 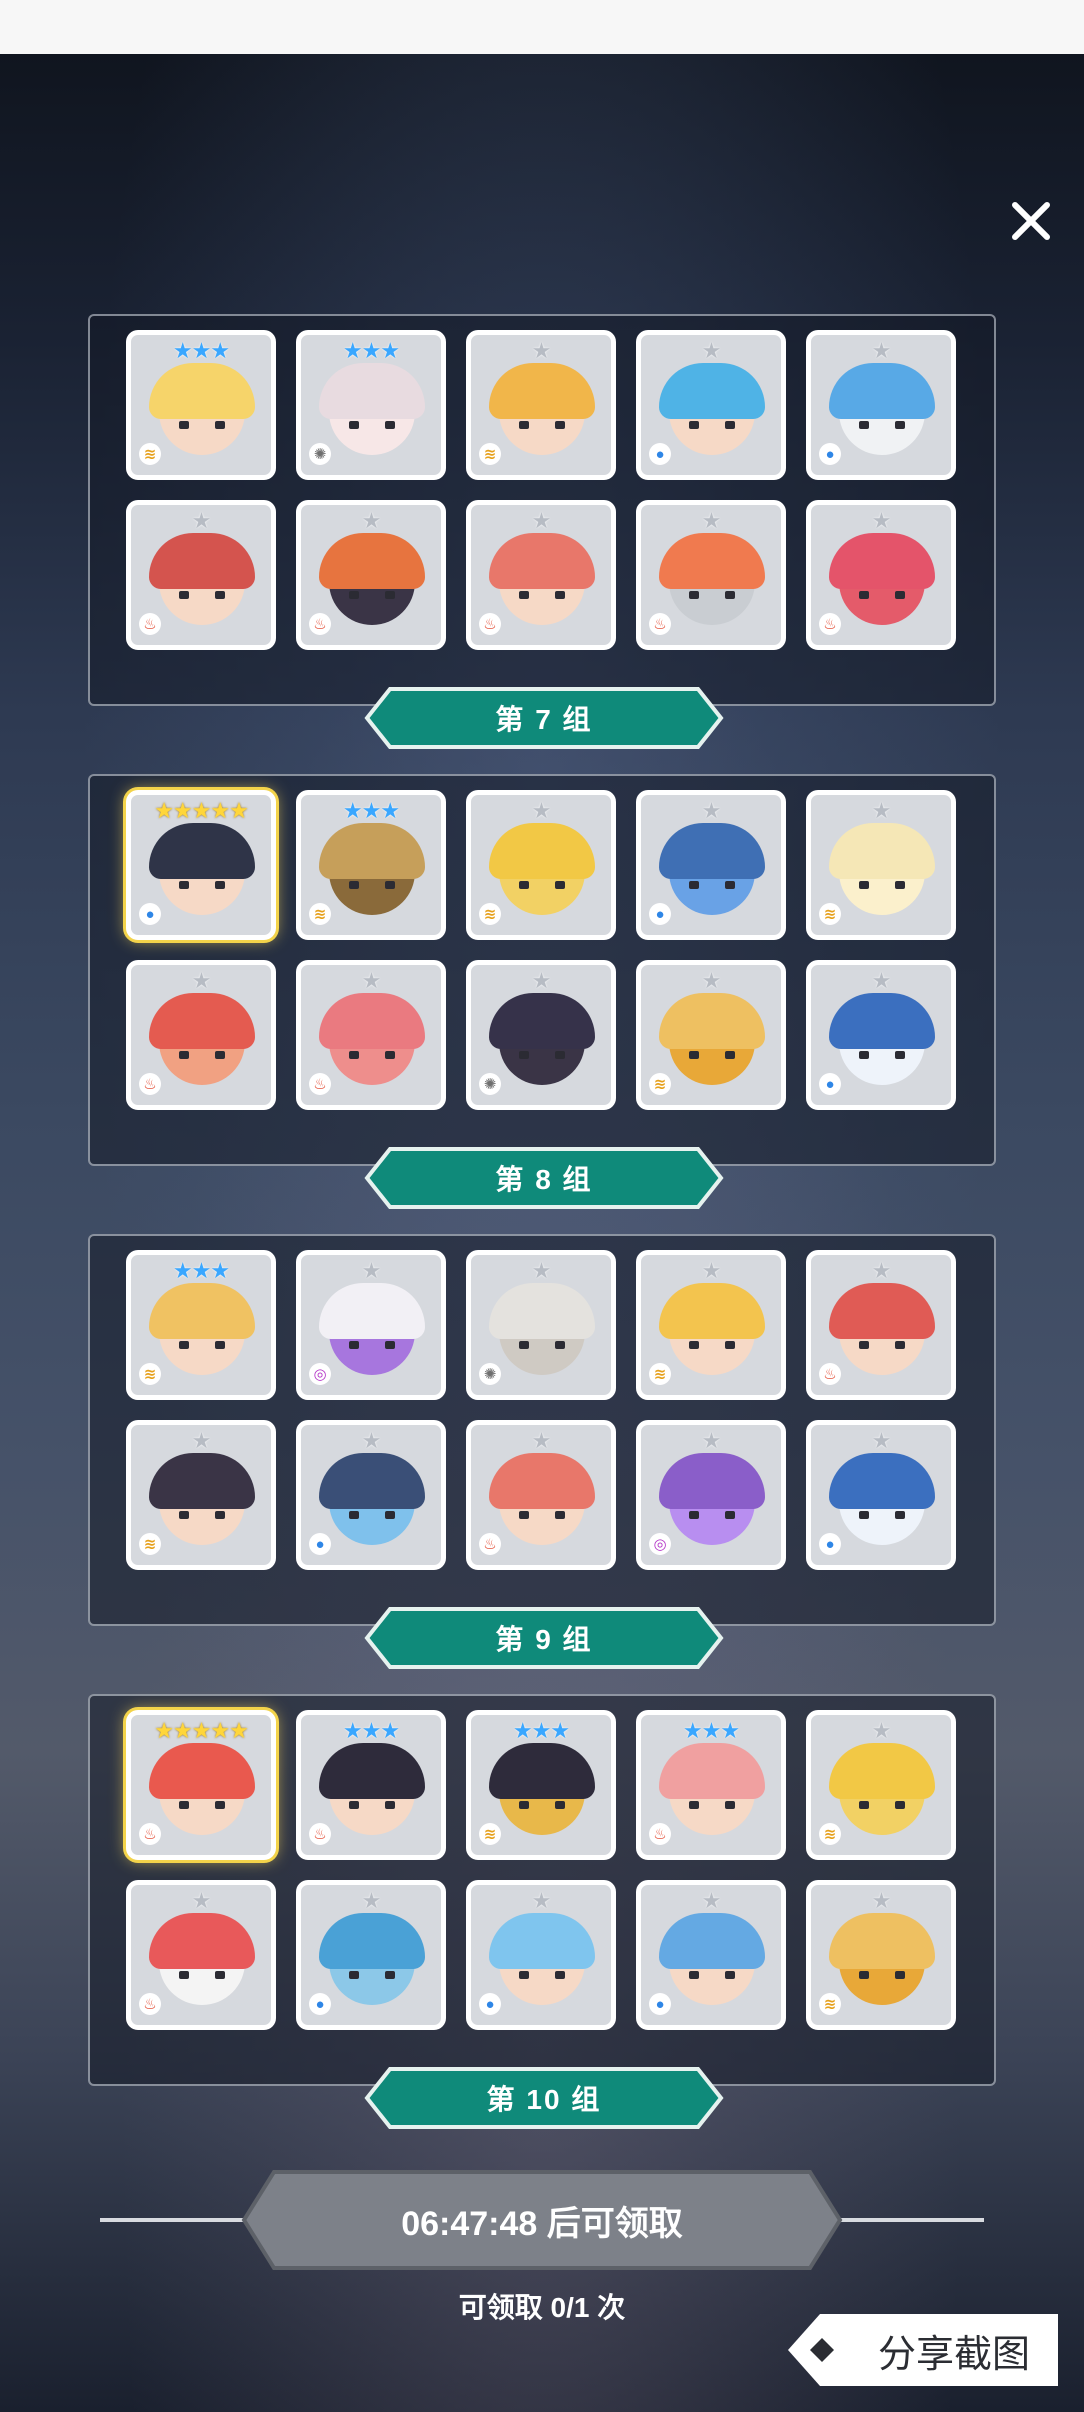 I want to click on hero-card: ★★★★★ ●, so click(x=201, y=865).